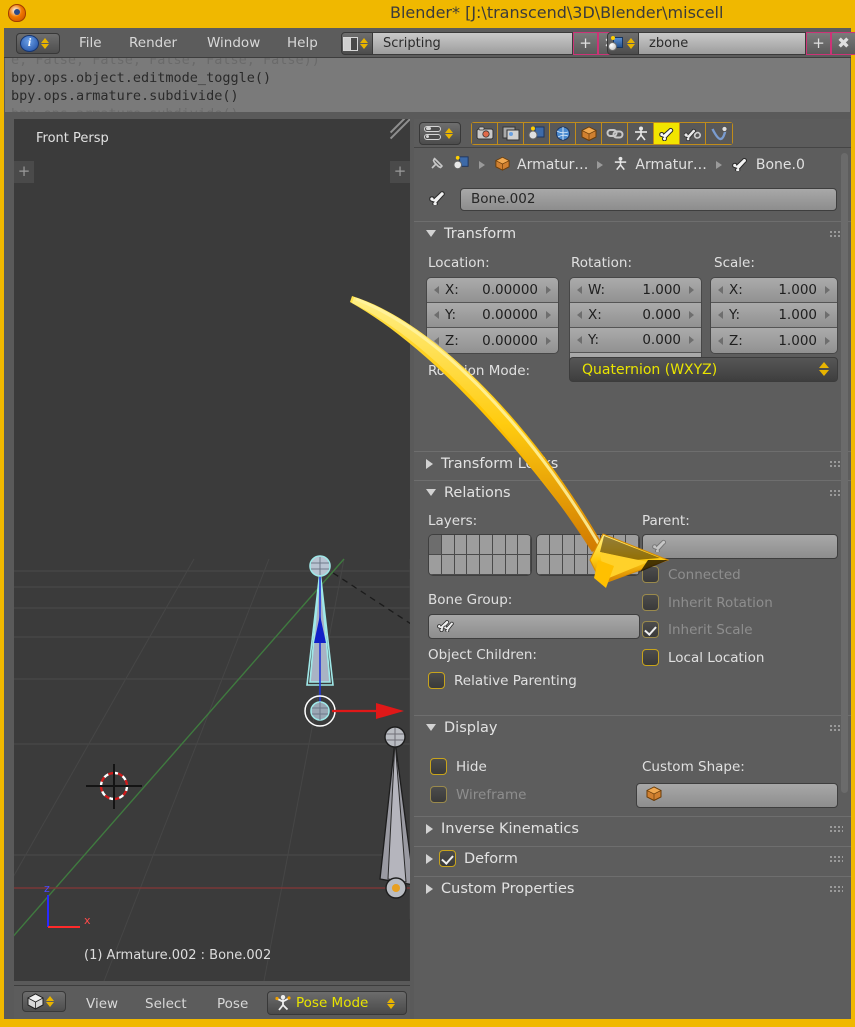 The width and height of the screenshot is (855, 1027). I want to click on bone-layers-grid-b, so click(588, 555).